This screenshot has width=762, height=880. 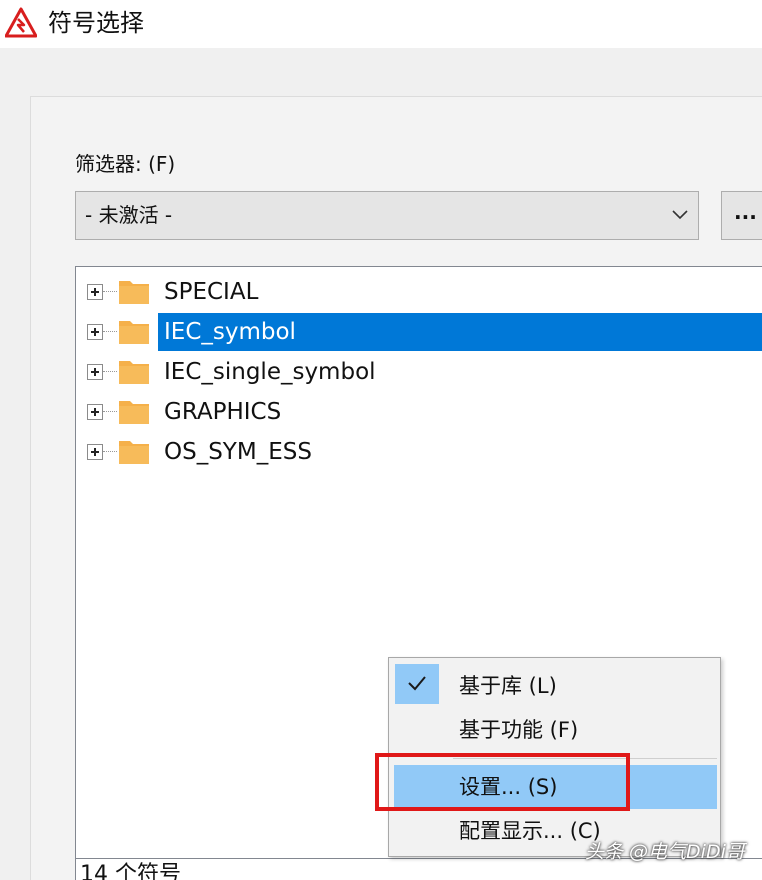 I want to click on tree-item-label: GRAPHICS, so click(x=223, y=412).